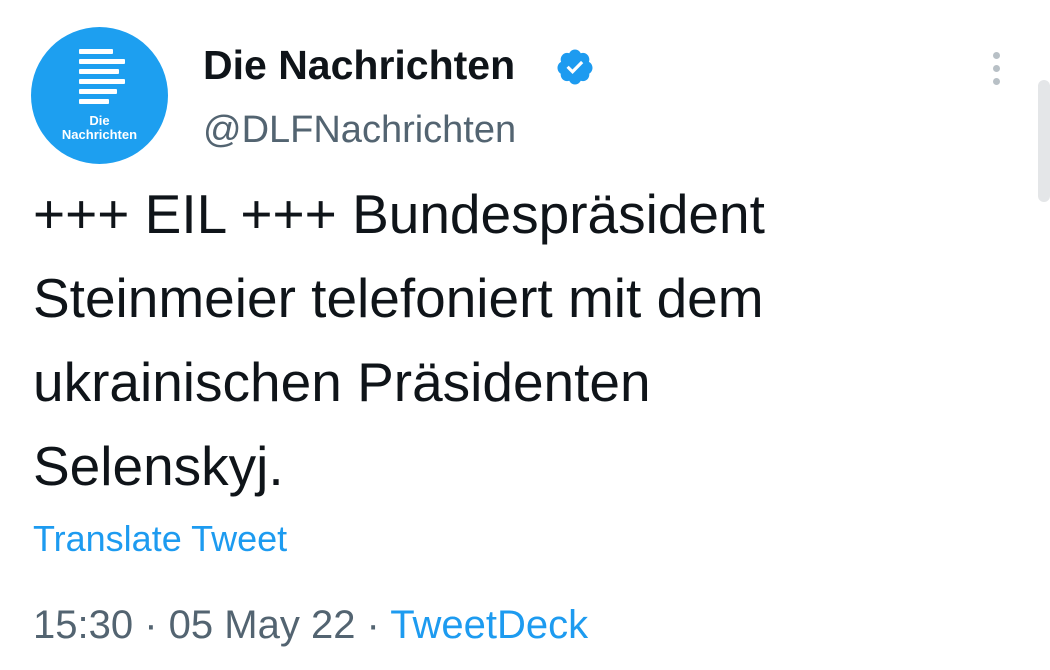 The width and height of the screenshot is (1050, 670). I want to click on user-handle: @DLFNachrichten, so click(359, 130).